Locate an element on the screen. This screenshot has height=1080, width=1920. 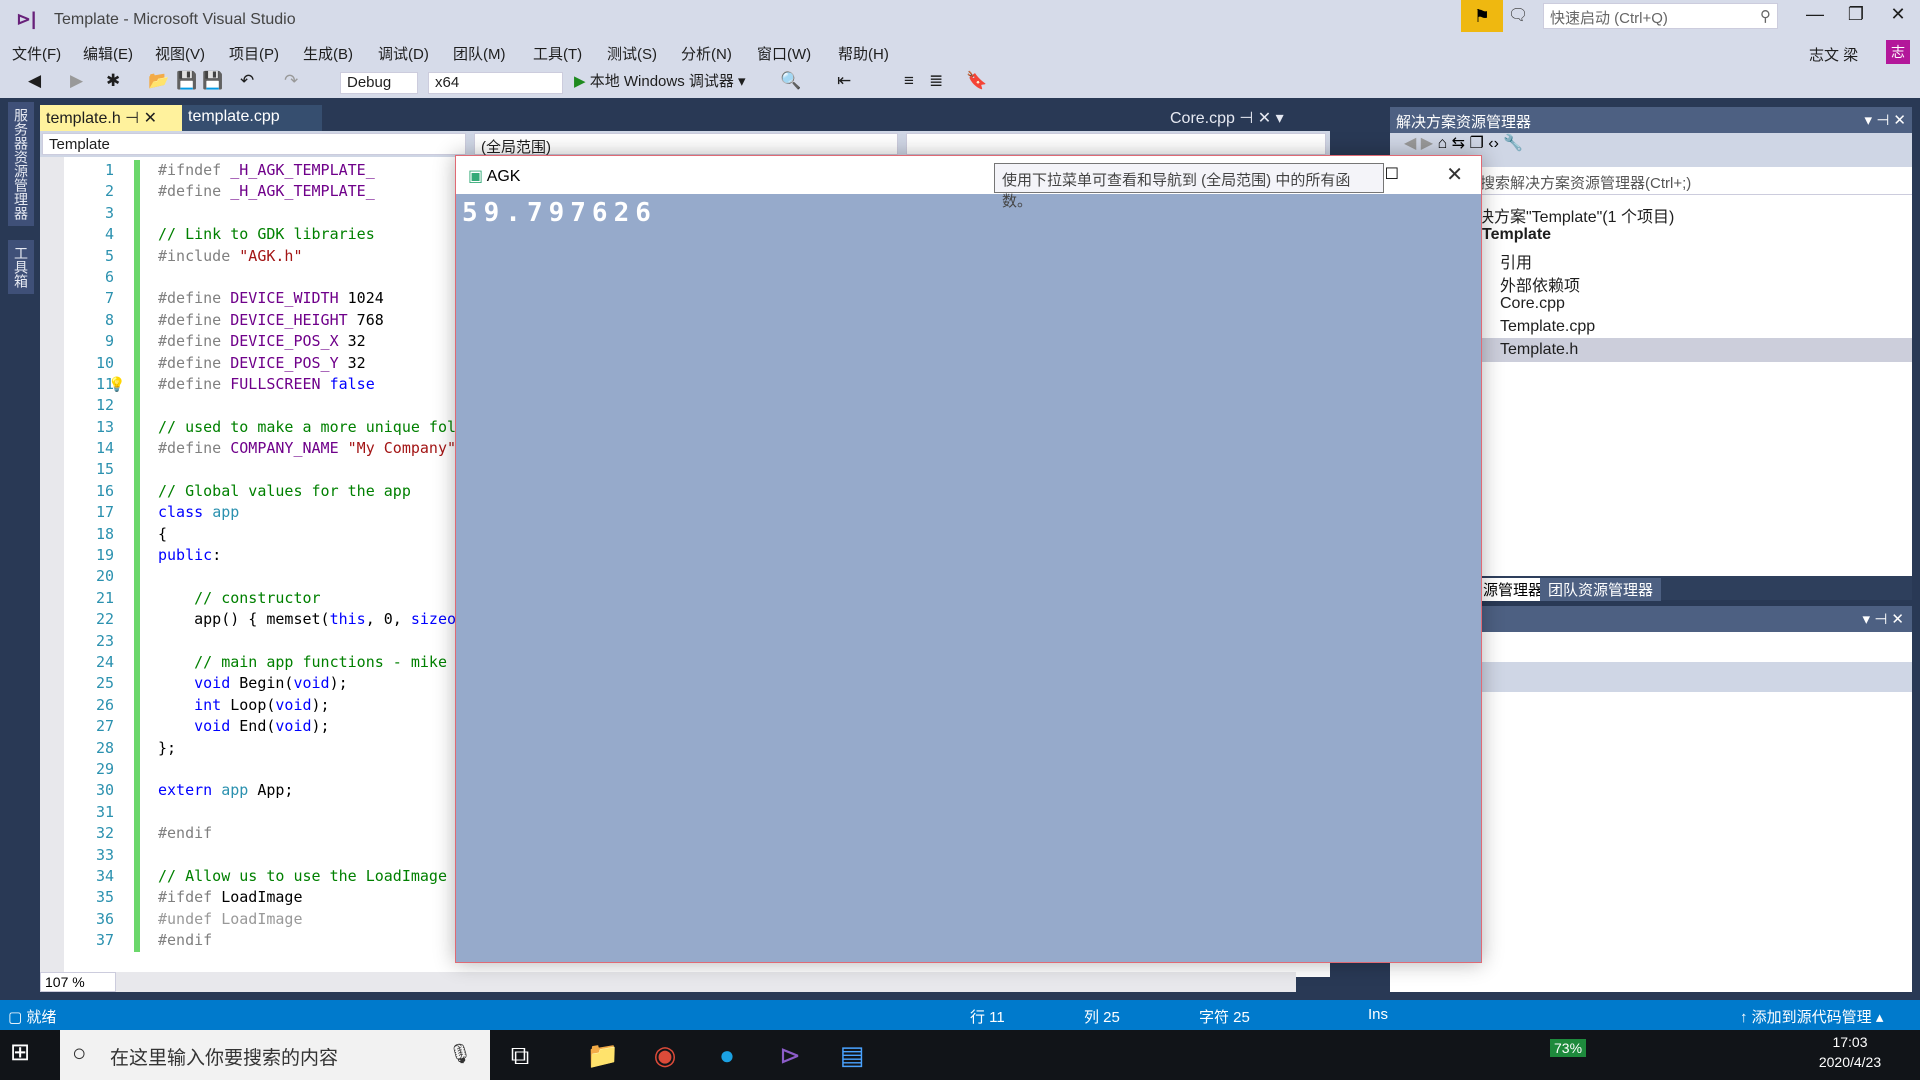
code-line: { is located at coordinates (316, 534).